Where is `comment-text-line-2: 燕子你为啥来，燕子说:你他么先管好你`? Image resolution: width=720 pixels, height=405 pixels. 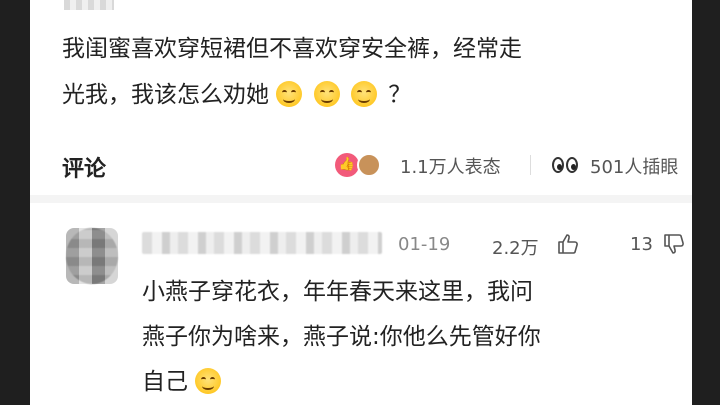 comment-text-line-2: 燕子你为啥来，燕子说:你他么先管好你 is located at coordinates (341, 337).